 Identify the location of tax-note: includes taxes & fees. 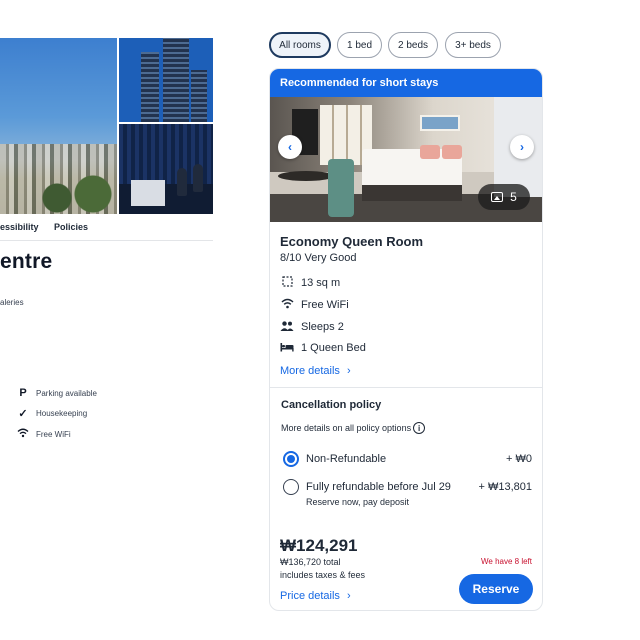
(323, 575).